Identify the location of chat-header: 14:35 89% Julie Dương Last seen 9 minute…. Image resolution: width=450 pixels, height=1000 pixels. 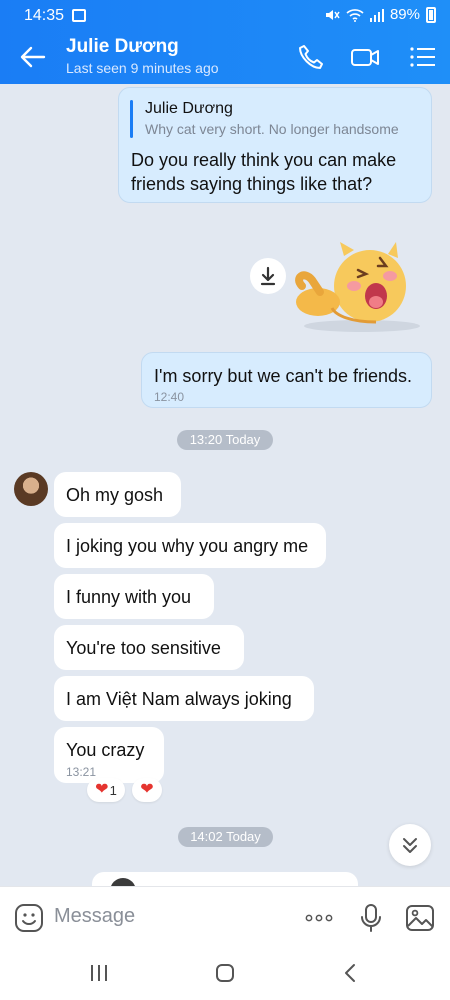
(225, 42).